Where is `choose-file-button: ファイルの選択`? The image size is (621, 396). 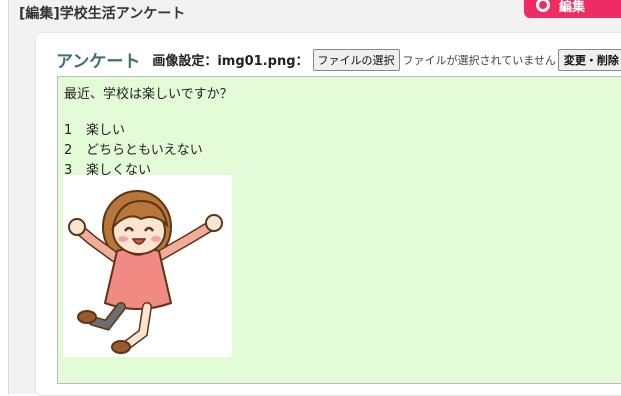
choose-file-button: ファイルの選択 is located at coordinates (356, 59).